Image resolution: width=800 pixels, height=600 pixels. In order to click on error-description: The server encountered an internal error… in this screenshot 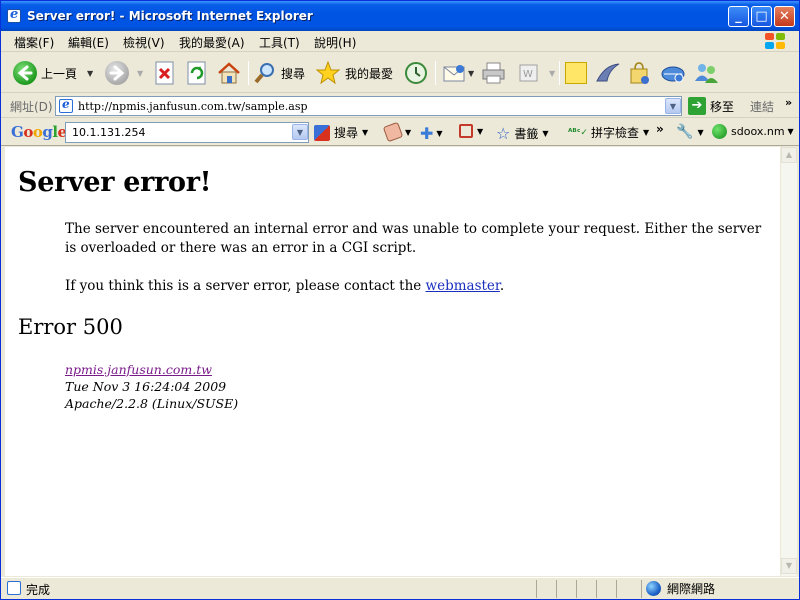, I will do `click(413, 238)`.